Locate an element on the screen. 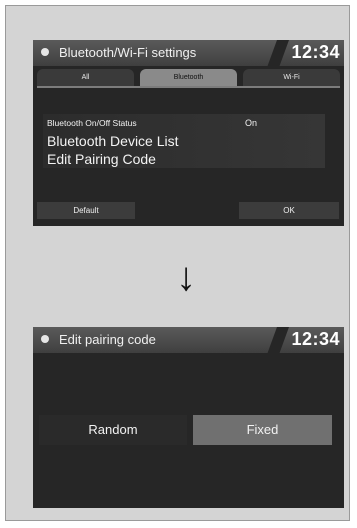  default-button: Default is located at coordinates (86, 210).